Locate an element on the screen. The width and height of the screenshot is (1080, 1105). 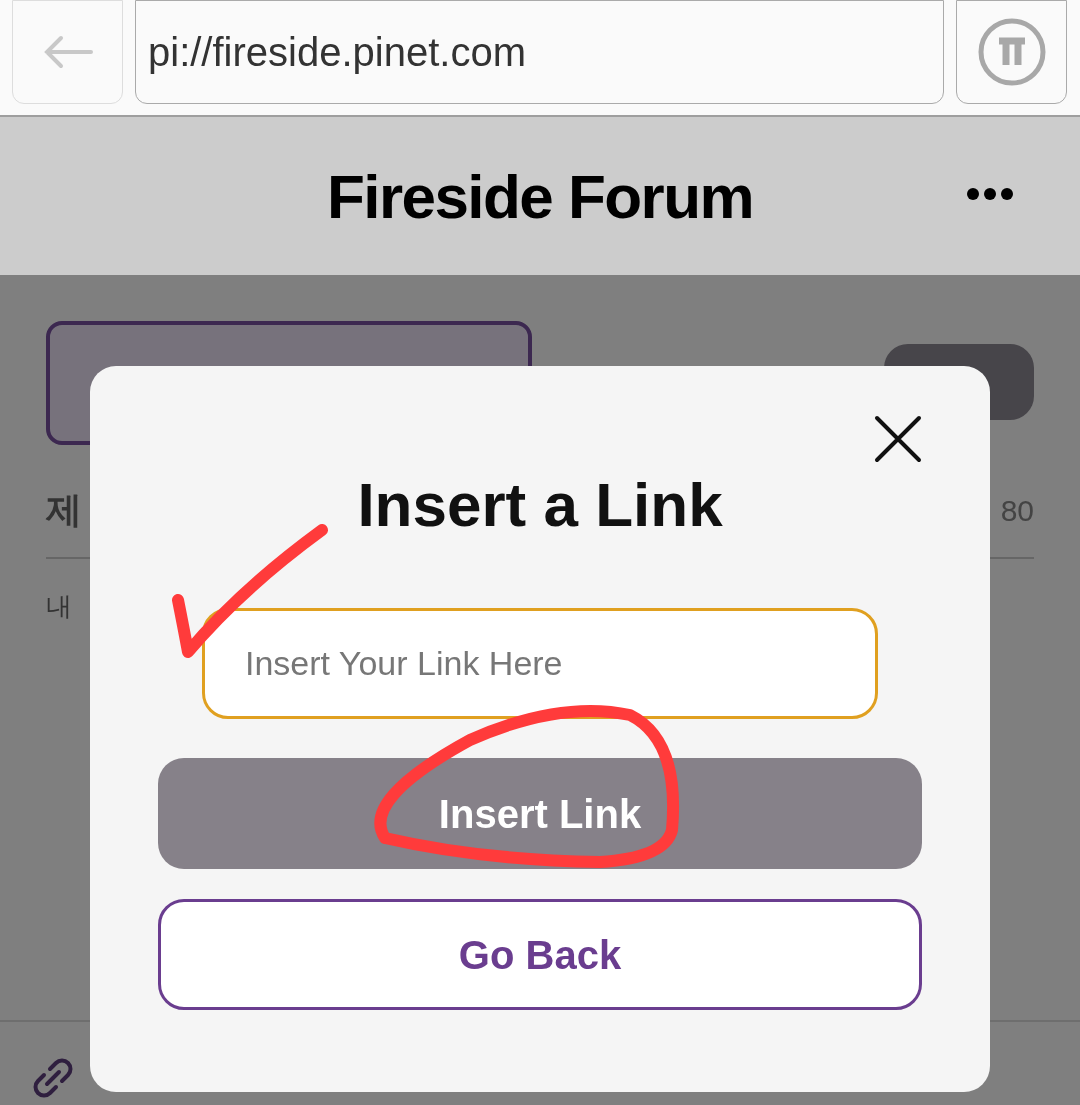
pi-browser-button is located at coordinates (1011, 52).